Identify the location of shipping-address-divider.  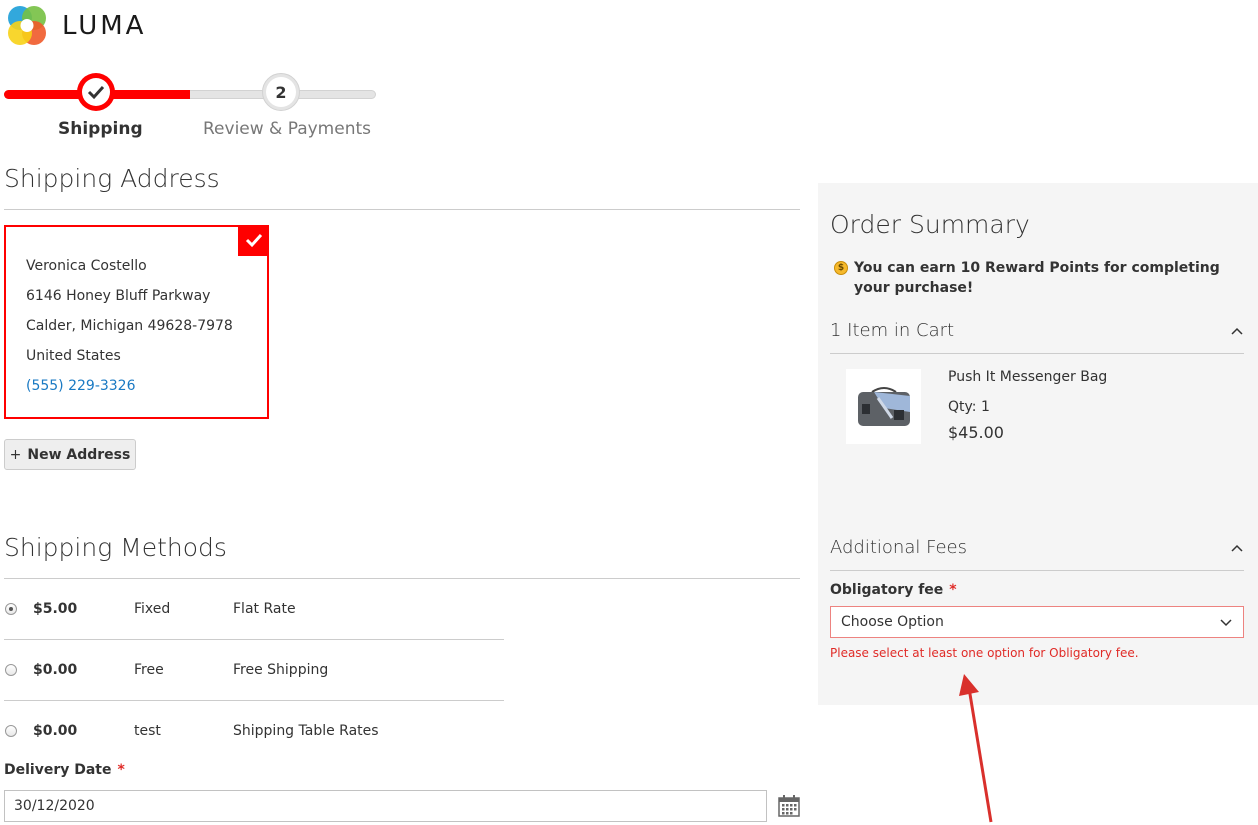
(402, 209).